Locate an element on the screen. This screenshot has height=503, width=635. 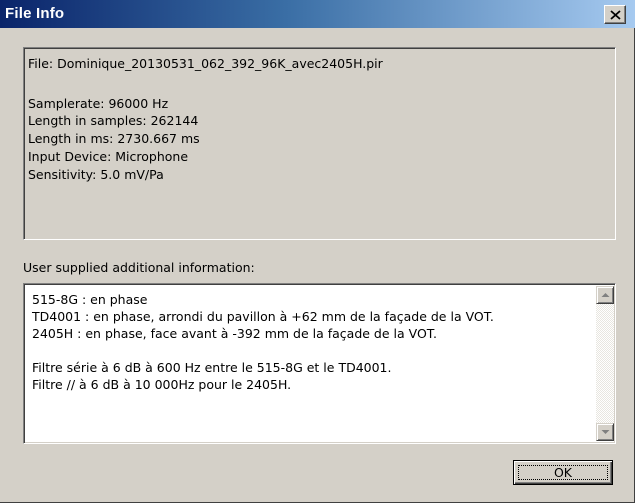
scroll-up-button is located at coordinates (605, 295).